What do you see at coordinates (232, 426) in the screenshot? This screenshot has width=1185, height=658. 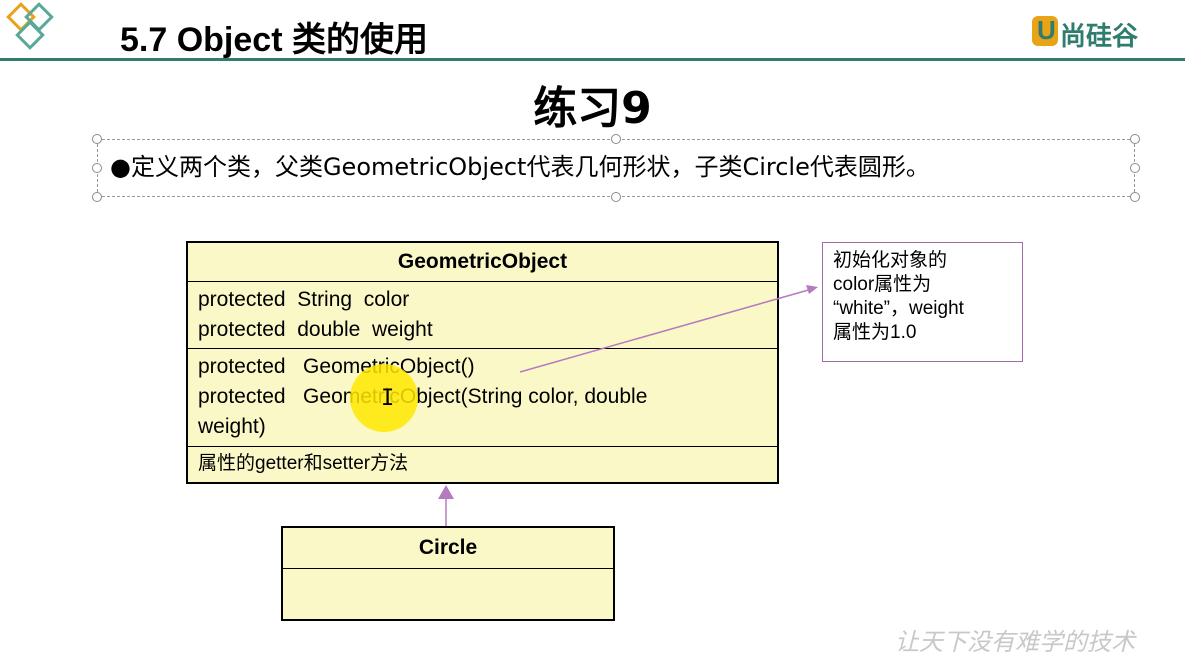 I see `constructor-line: weight)` at bounding box center [232, 426].